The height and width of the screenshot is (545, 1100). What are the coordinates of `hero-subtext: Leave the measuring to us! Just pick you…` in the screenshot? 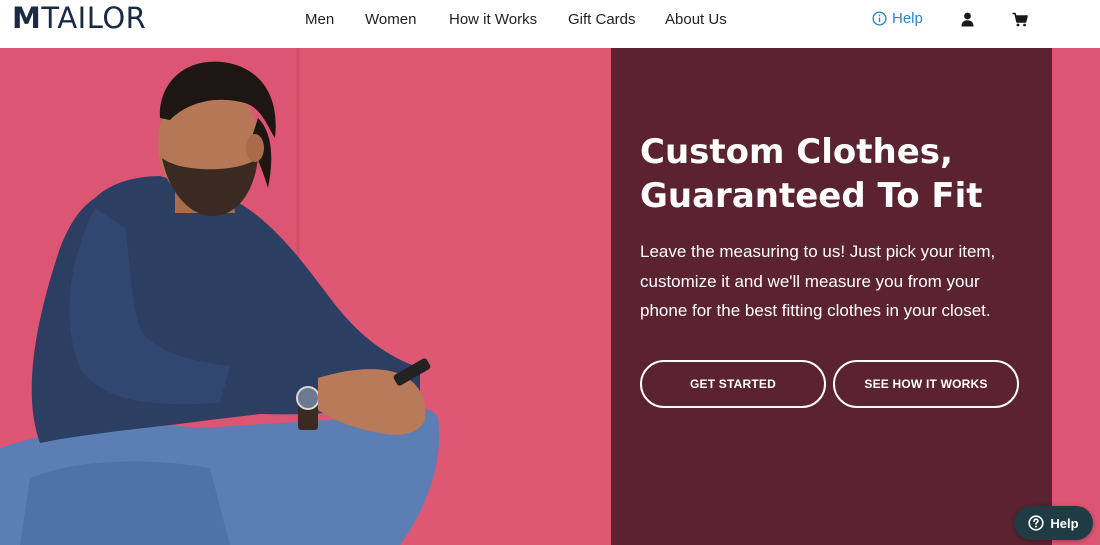 It's located at (840, 281).